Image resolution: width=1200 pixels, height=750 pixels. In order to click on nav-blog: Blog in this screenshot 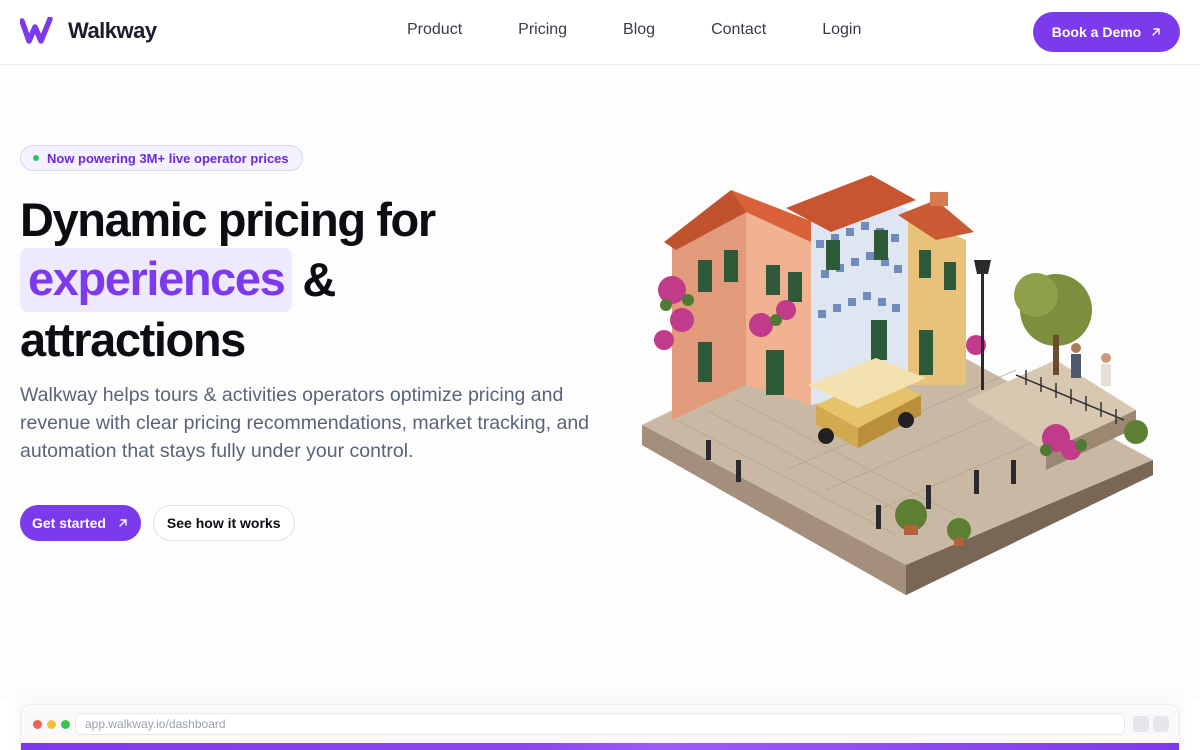, I will do `click(639, 30)`.